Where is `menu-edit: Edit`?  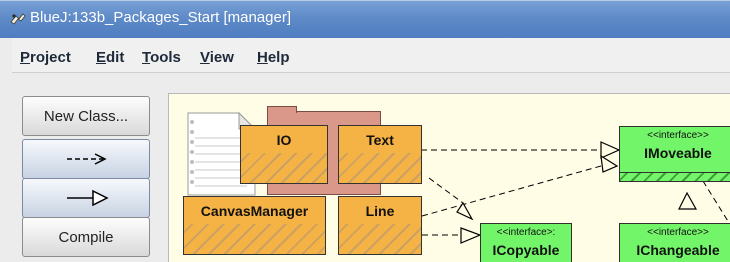 menu-edit: Edit is located at coordinates (110, 57).